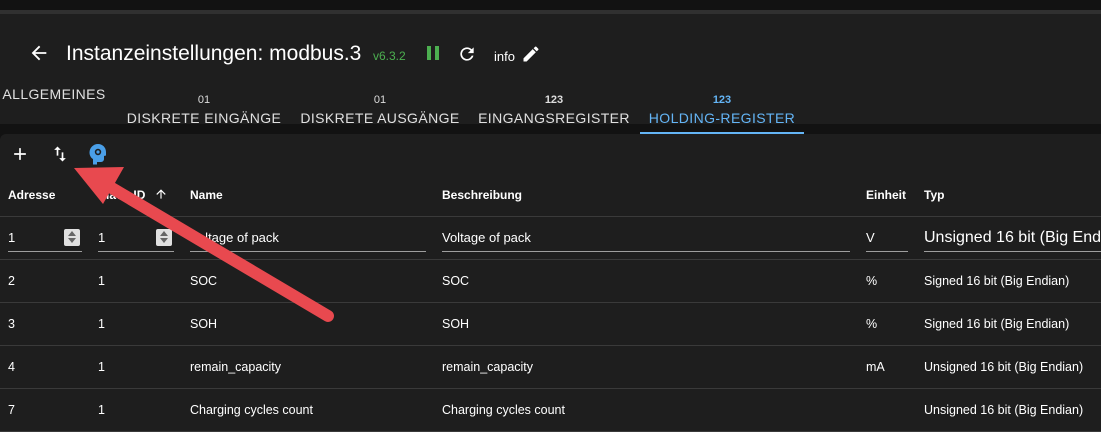 The height and width of the screenshot is (432, 1101). What do you see at coordinates (456, 324) in the screenshot?
I see `cell-beschreibung: SOH` at bounding box center [456, 324].